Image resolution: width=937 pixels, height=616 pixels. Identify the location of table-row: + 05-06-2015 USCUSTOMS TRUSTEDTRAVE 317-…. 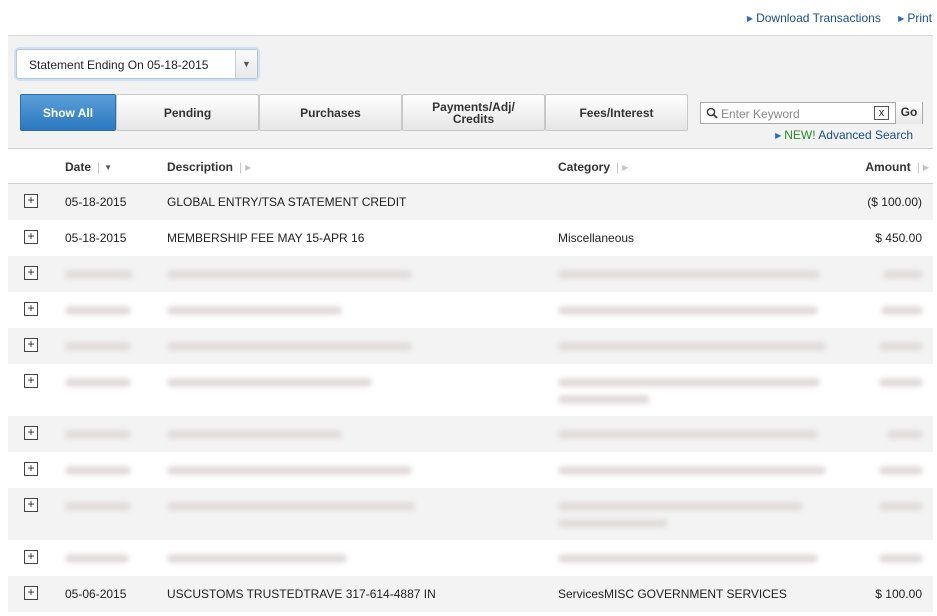
(470, 594).